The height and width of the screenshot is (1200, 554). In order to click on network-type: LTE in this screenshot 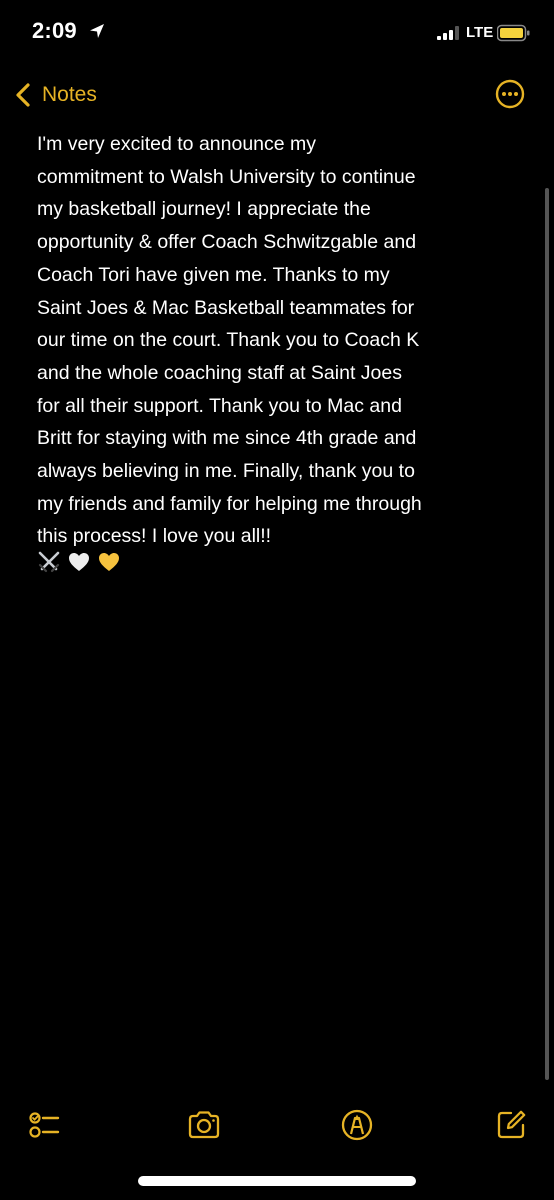, I will do `click(480, 32)`.